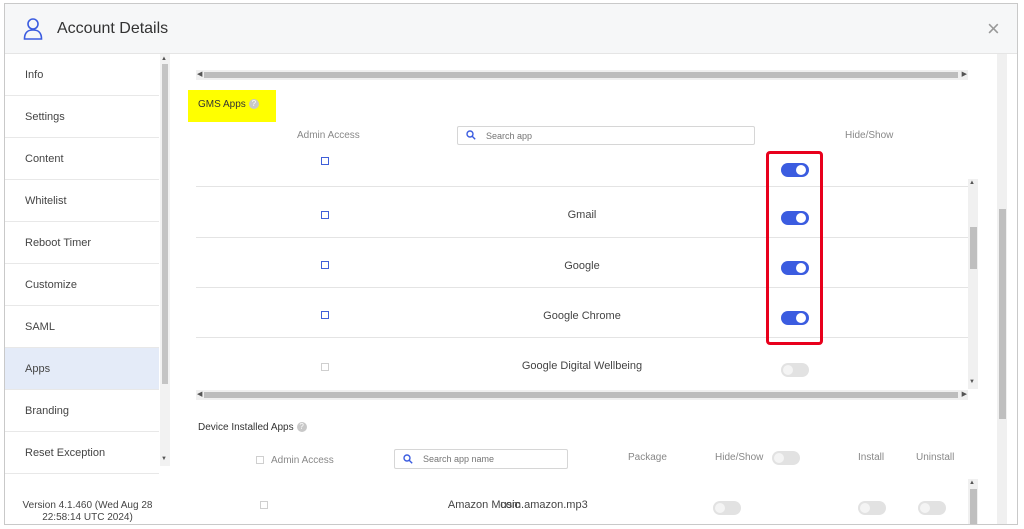 The height and width of the screenshot is (529, 1024). I want to click on admin-access-select-all-checkbox, so click(260, 460).